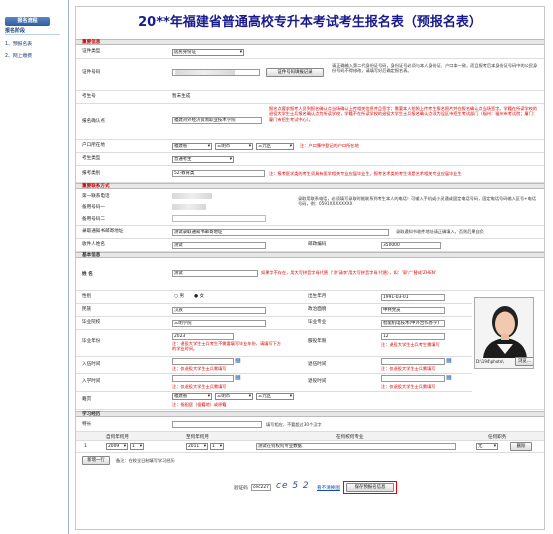 This screenshot has height=534, width=553. I want to click on gender-male-label: 男, so click(182, 296).